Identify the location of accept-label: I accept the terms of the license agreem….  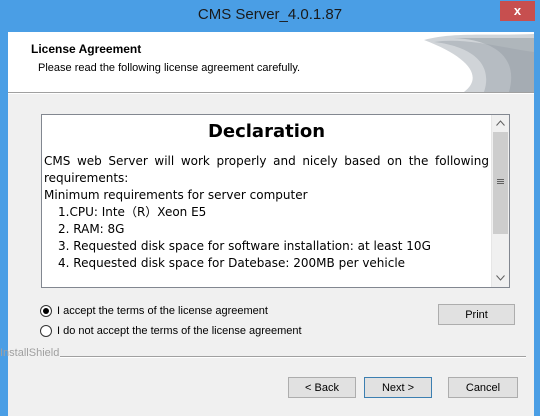
(162, 311).